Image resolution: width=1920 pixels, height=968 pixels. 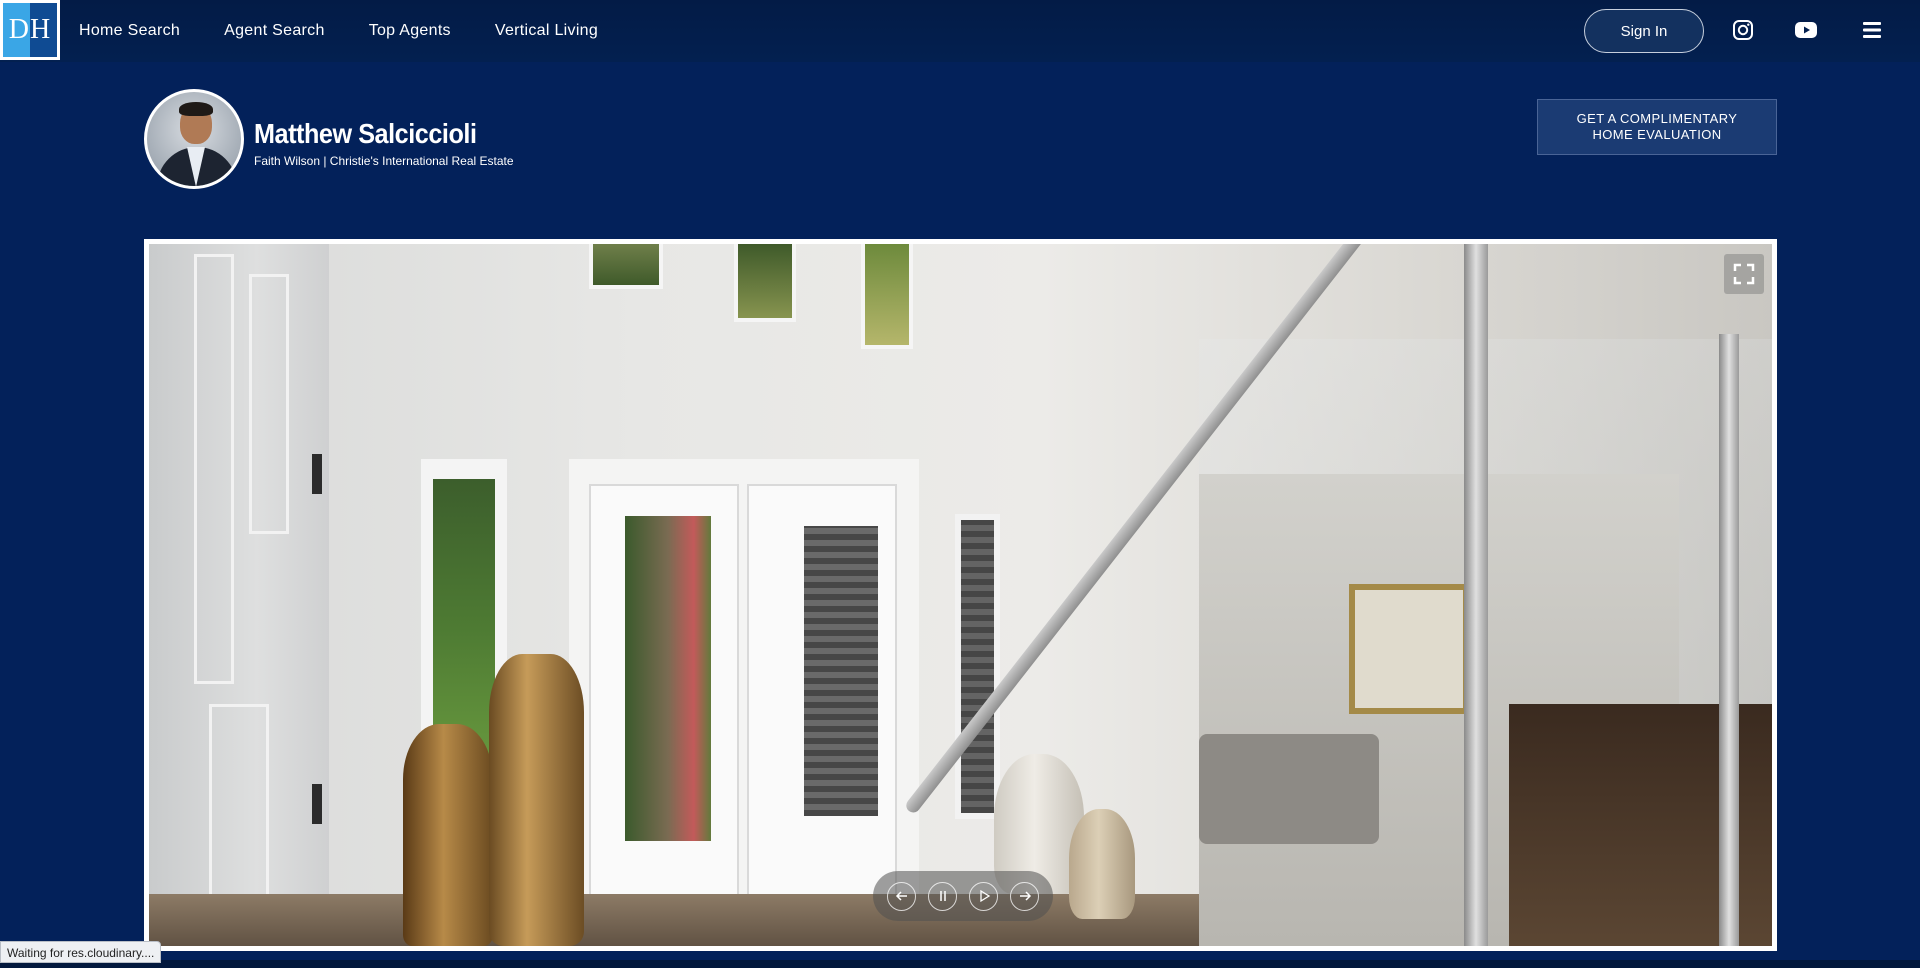 What do you see at coordinates (1743, 30) in the screenshot?
I see `instagram-icon` at bounding box center [1743, 30].